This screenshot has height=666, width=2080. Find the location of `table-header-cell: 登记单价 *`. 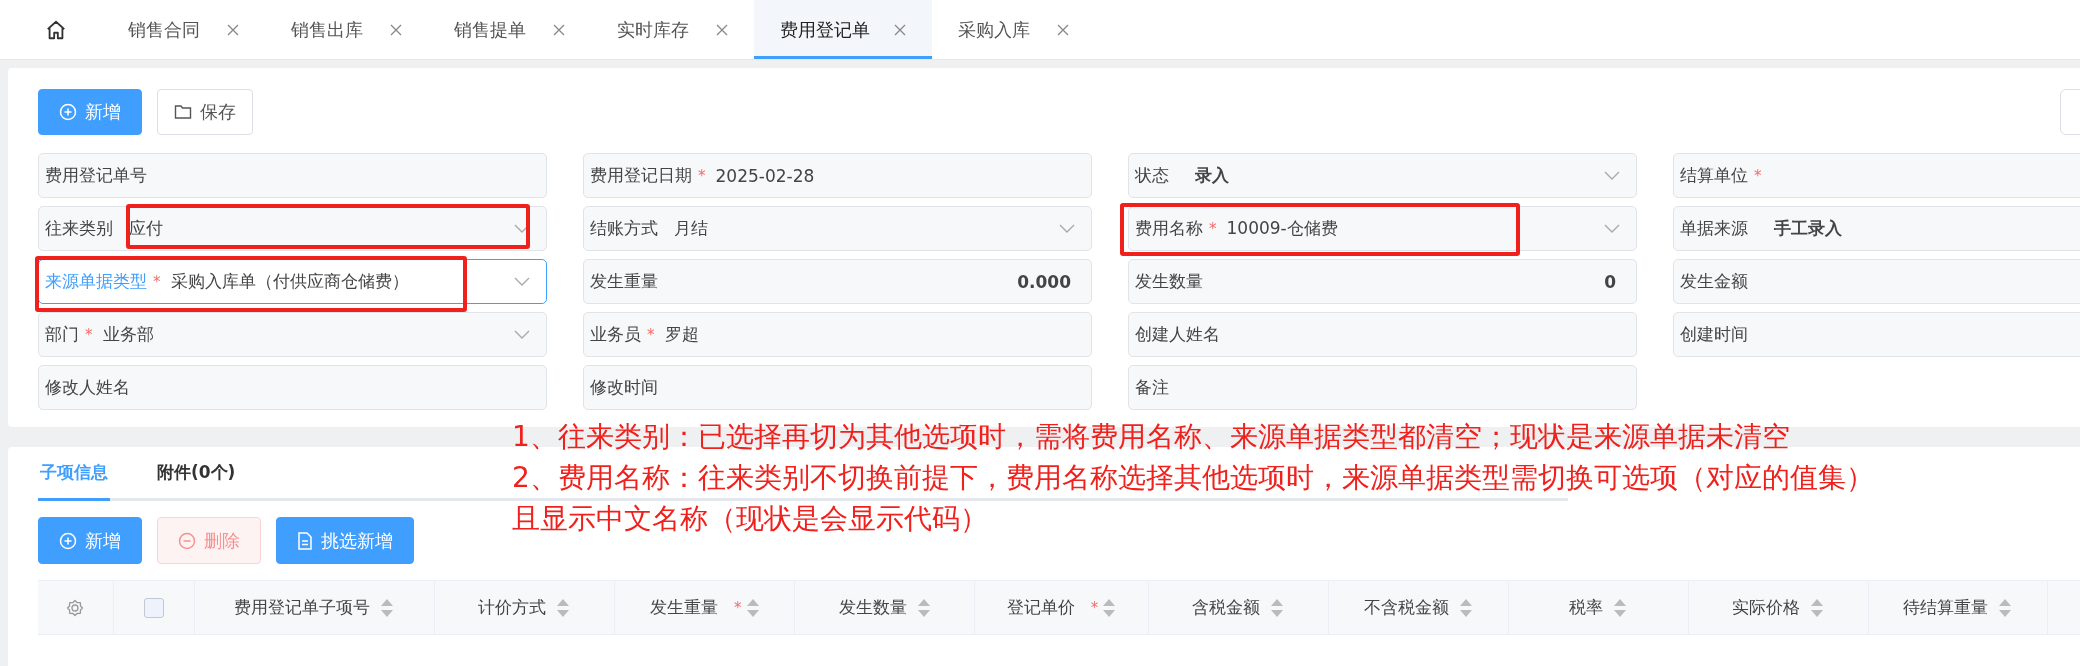

table-header-cell: 登记单价 * is located at coordinates (1062, 607).